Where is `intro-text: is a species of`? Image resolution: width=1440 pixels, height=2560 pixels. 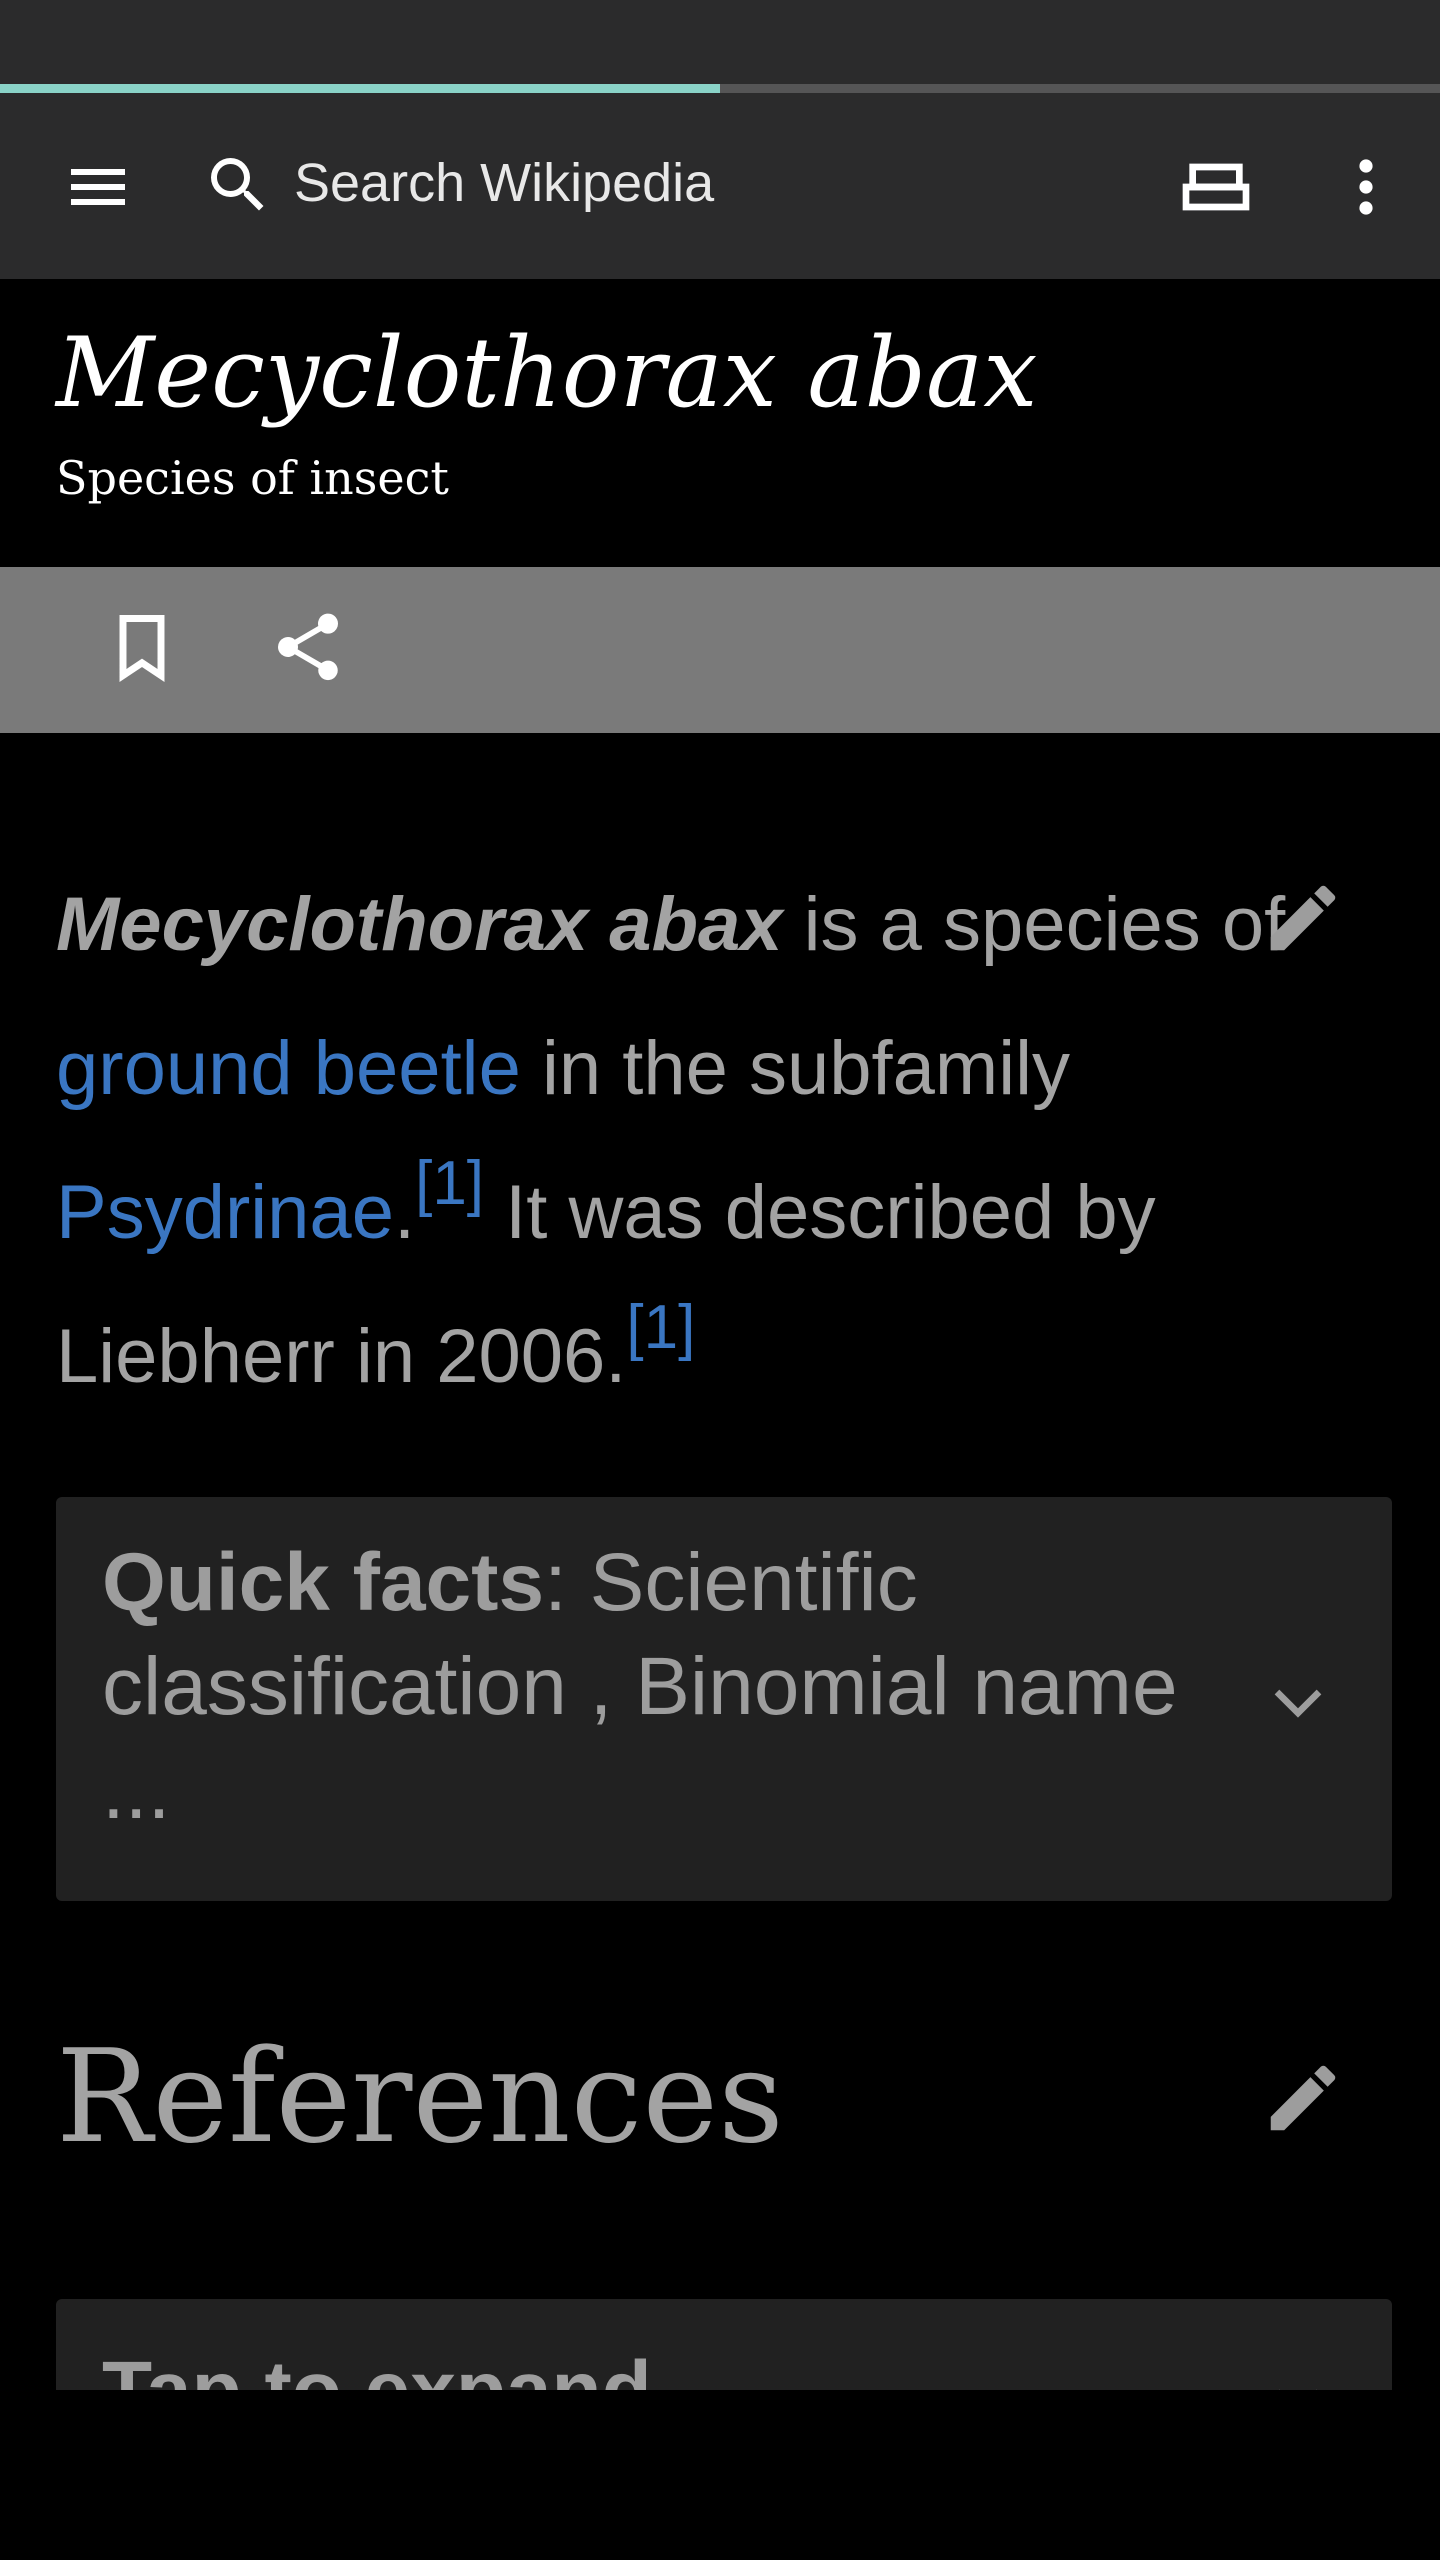
intro-text: is a species of is located at coordinates (1034, 924).